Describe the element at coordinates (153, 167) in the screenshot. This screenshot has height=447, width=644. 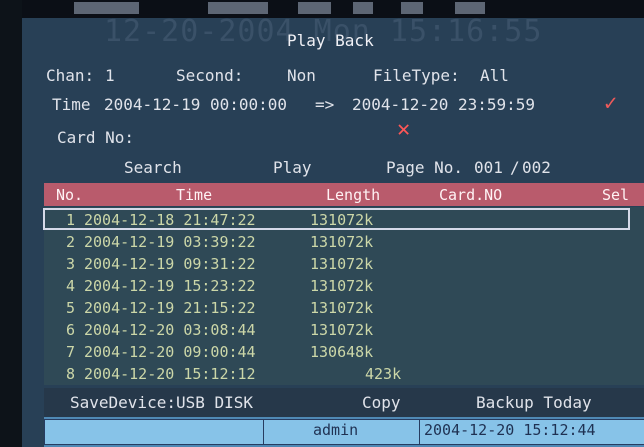
I see `search-button: Search` at that location.